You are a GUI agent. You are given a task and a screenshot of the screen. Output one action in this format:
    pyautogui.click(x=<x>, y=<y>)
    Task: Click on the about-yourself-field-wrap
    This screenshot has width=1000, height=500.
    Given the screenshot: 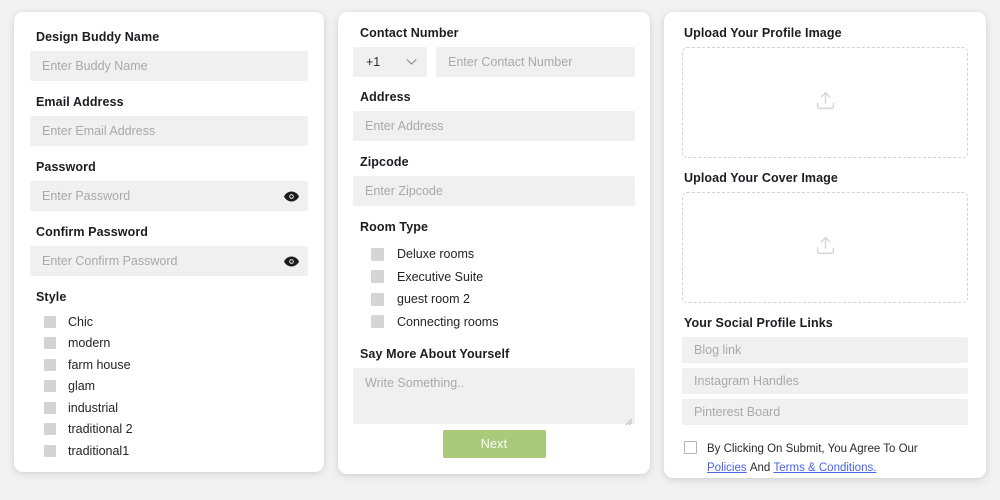 What is the action you would take?
    pyautogui.click(x=494, y=397)
    